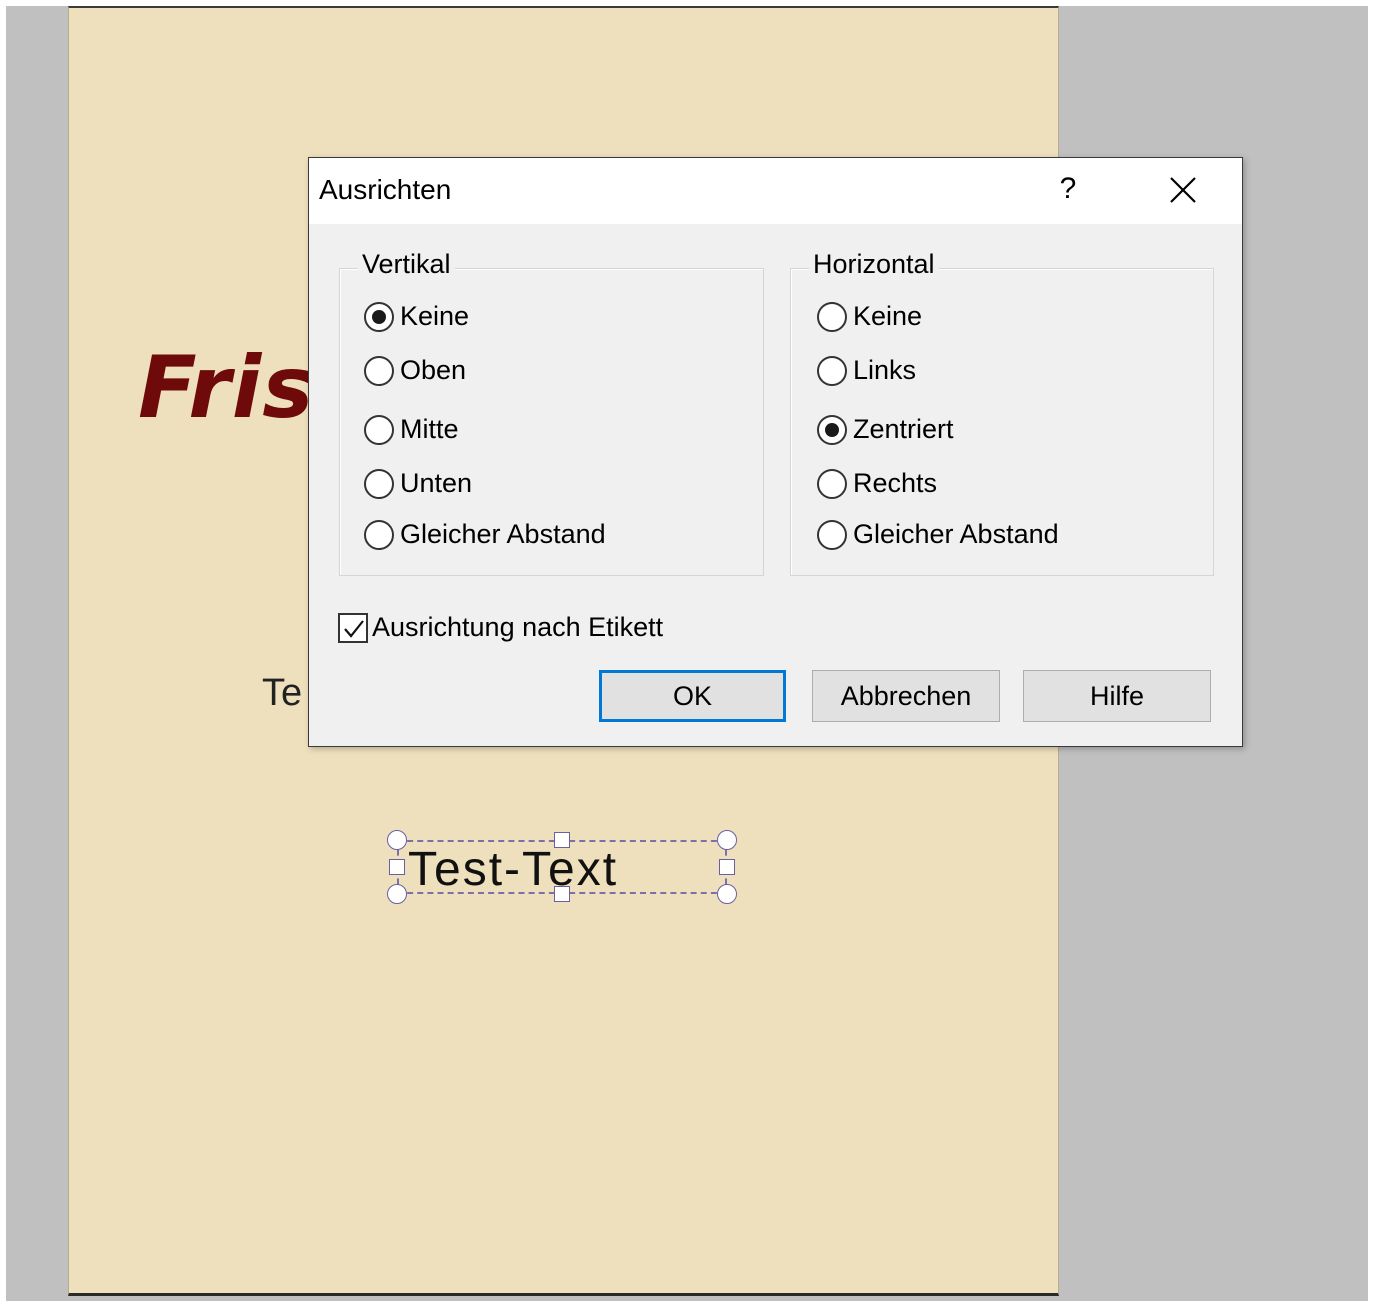 This screenshot has width=1375, height=1307. I want to click on resize-handle-bottom-right, so click(727, 894).